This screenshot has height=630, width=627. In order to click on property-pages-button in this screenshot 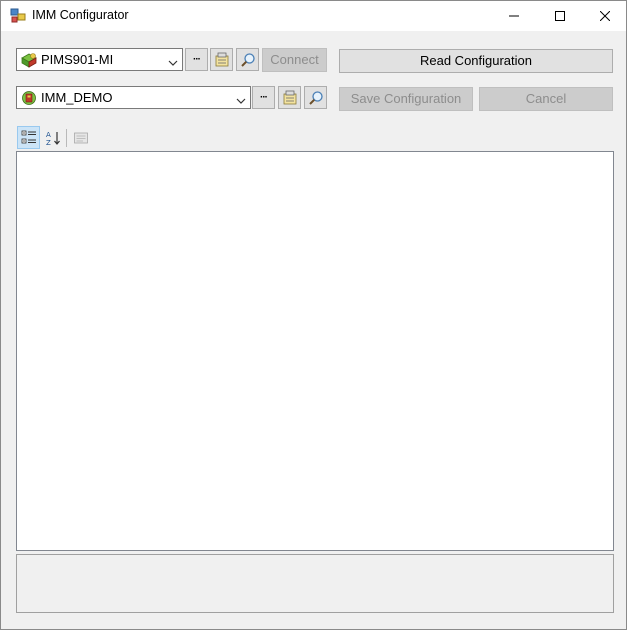, I will do `click(80, 137)`.